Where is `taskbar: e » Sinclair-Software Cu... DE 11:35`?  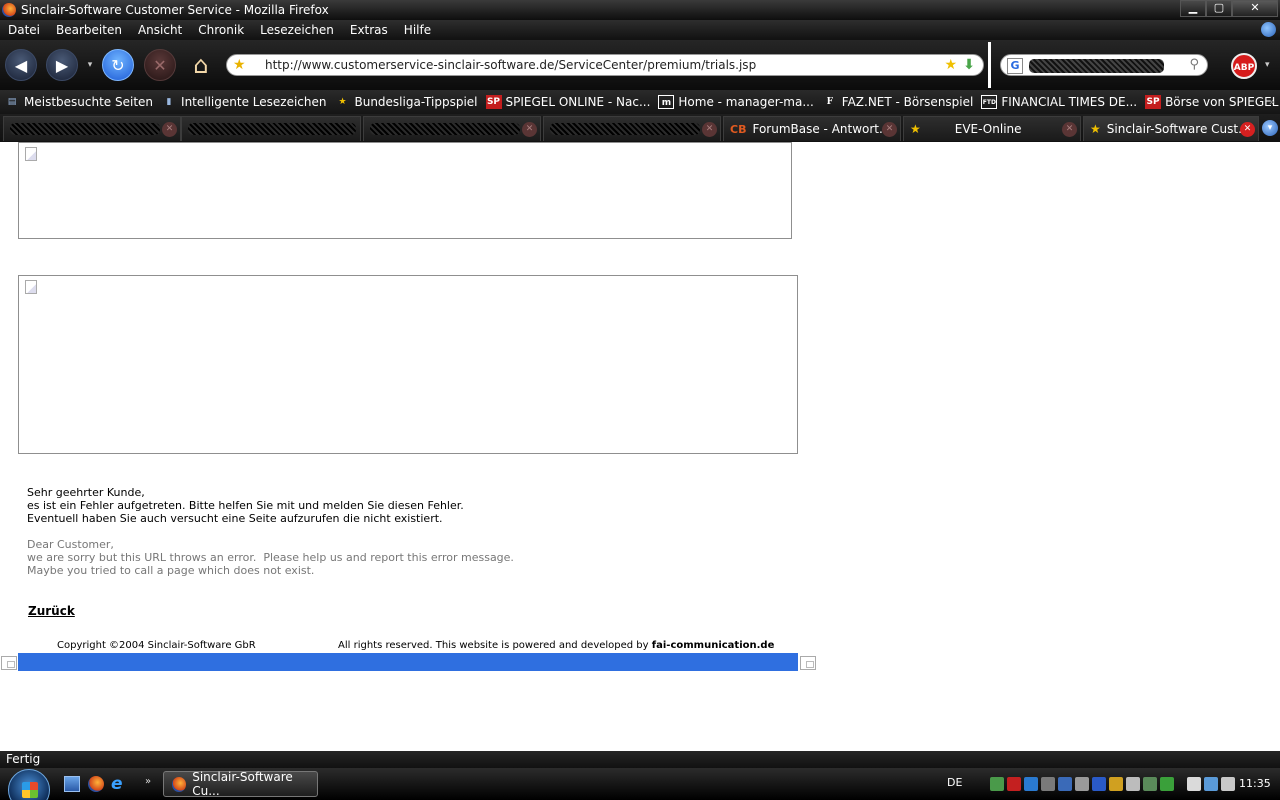
taskbar: e » Sinclair-Software Cu... DE 11:35 is located at coordinates (640, 784).